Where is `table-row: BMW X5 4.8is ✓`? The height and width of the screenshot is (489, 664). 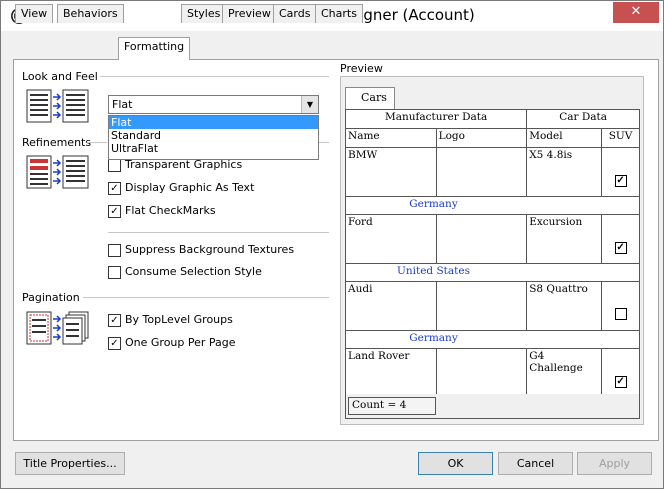 table-row: BMW X5 4.8is ✓ is located at coordinates (492, 172).